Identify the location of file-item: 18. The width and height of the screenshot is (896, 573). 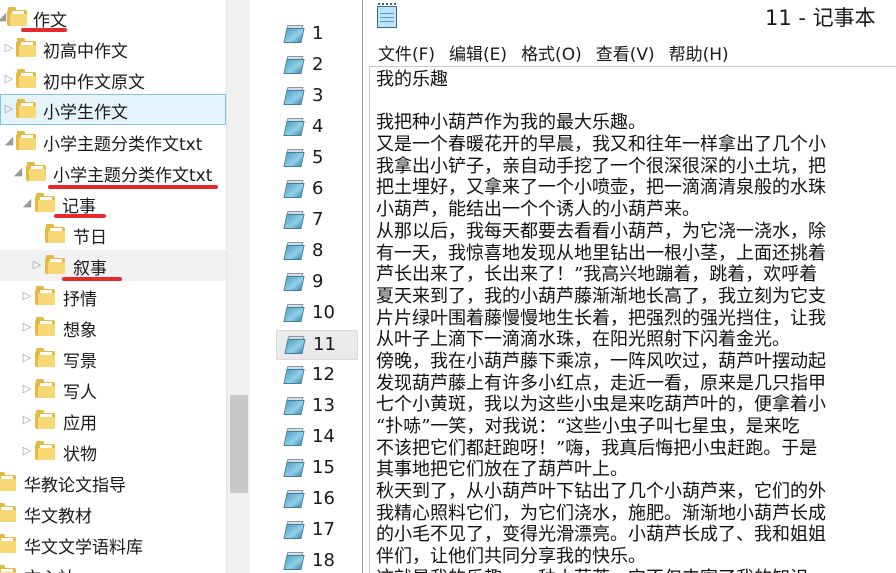
(317, 560).